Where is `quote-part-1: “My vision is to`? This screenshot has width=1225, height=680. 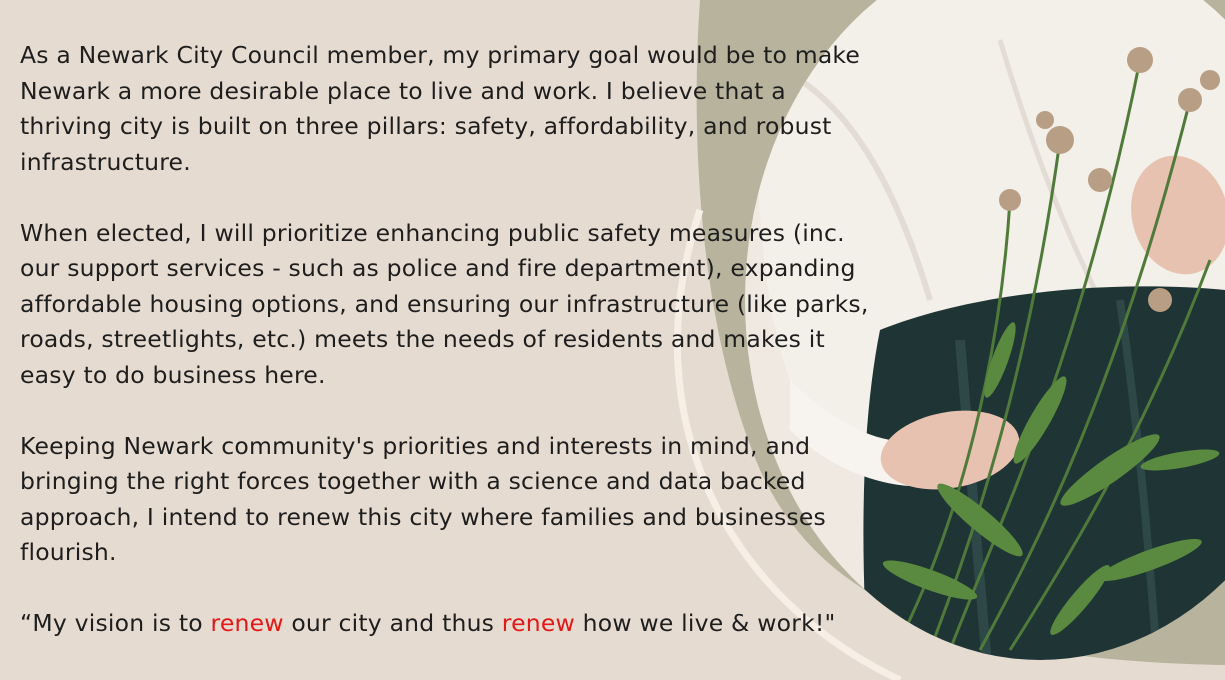
quote-part-1: “My vision is to is located at coordinates (115, 623).